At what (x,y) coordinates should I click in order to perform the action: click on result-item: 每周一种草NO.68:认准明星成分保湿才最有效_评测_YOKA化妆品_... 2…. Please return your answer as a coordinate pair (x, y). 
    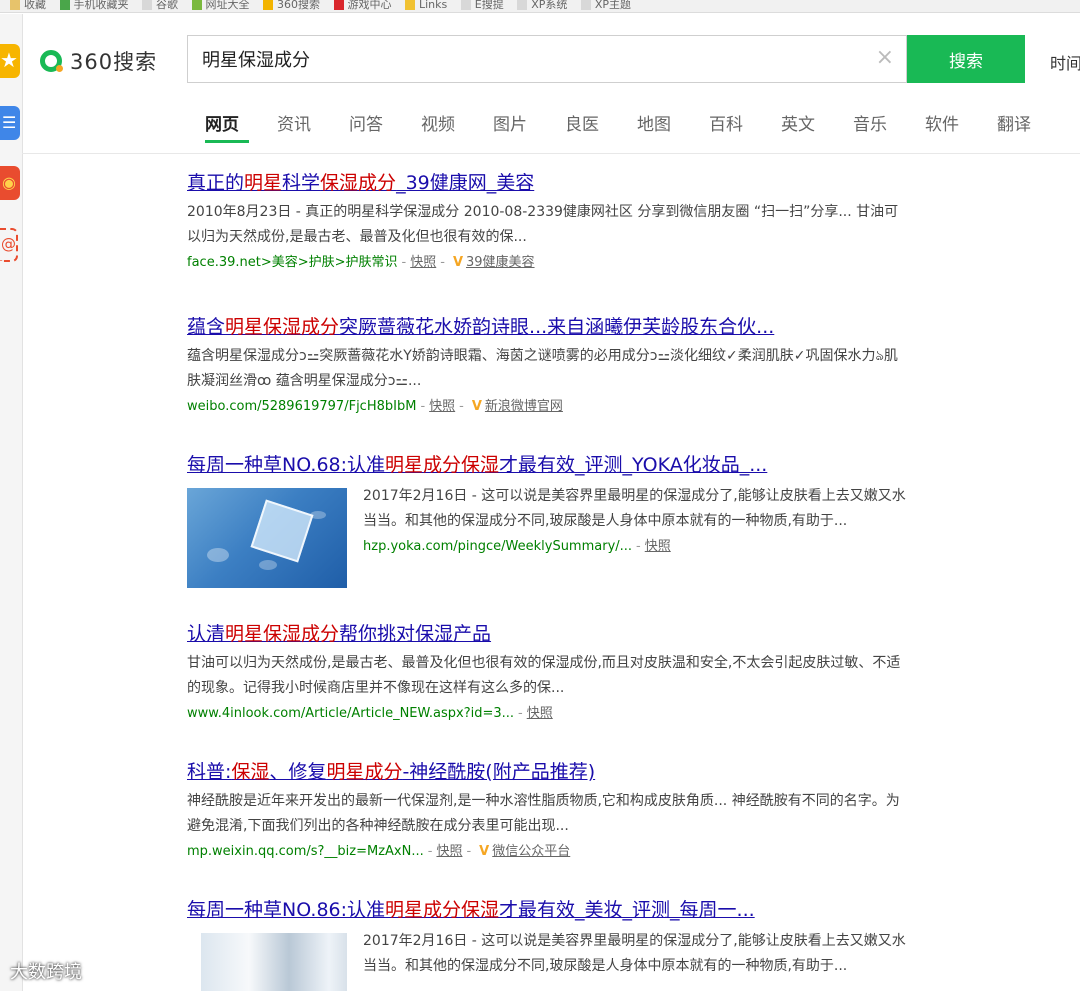
    Looking at the image, I should click on (552, 522).